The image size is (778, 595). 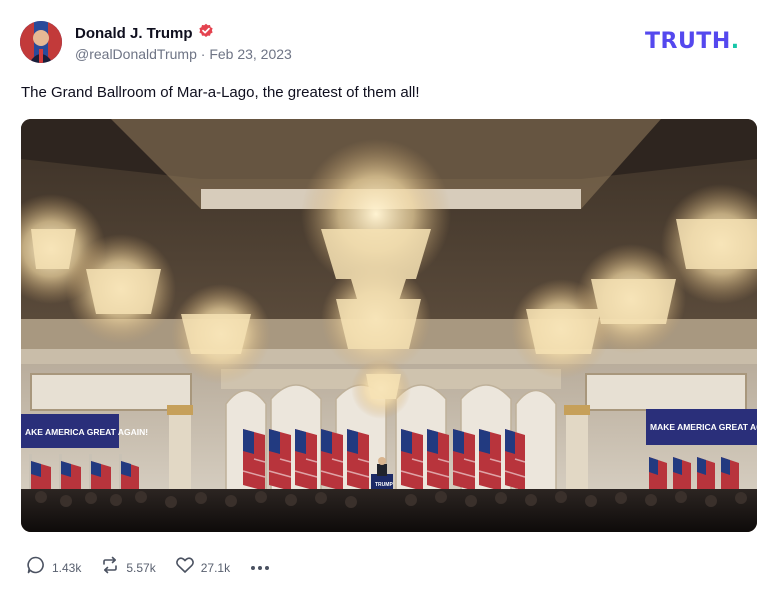 I want to click on author-handle: @realDonaldTrump, so click(x=136, y=54).